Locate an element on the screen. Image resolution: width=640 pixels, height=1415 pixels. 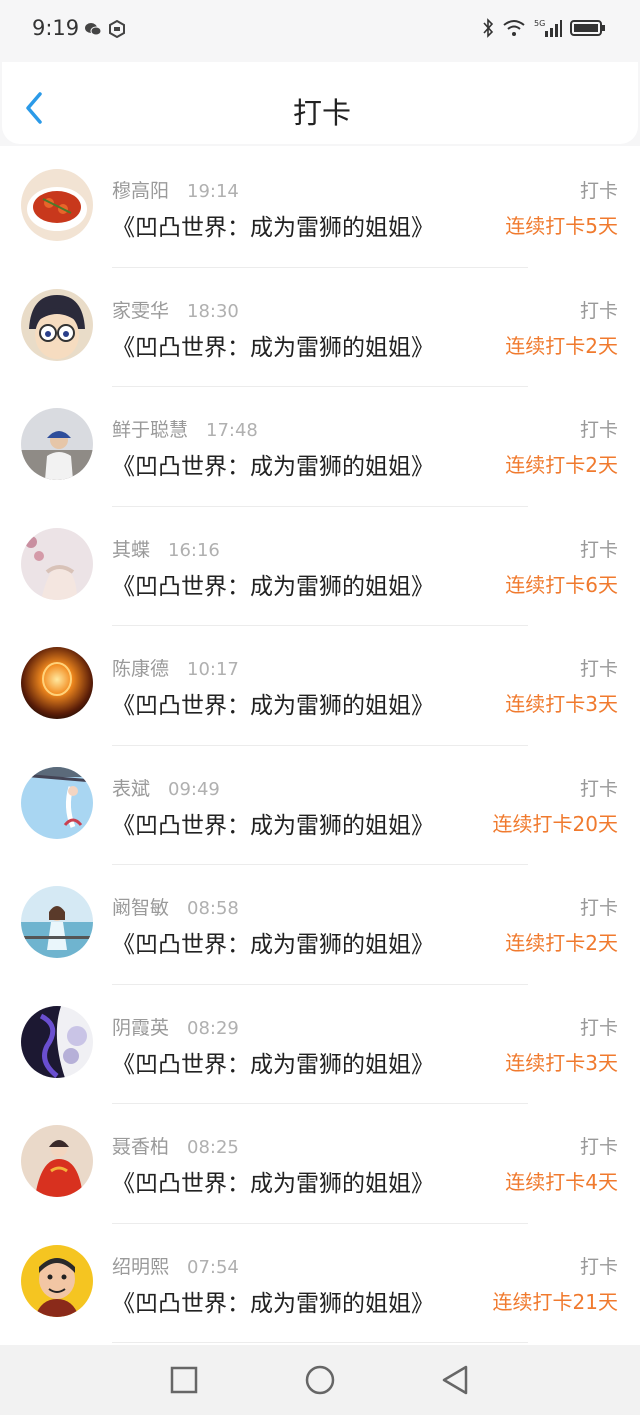
light-bulb-avatar is located at coordinates (57, 683).